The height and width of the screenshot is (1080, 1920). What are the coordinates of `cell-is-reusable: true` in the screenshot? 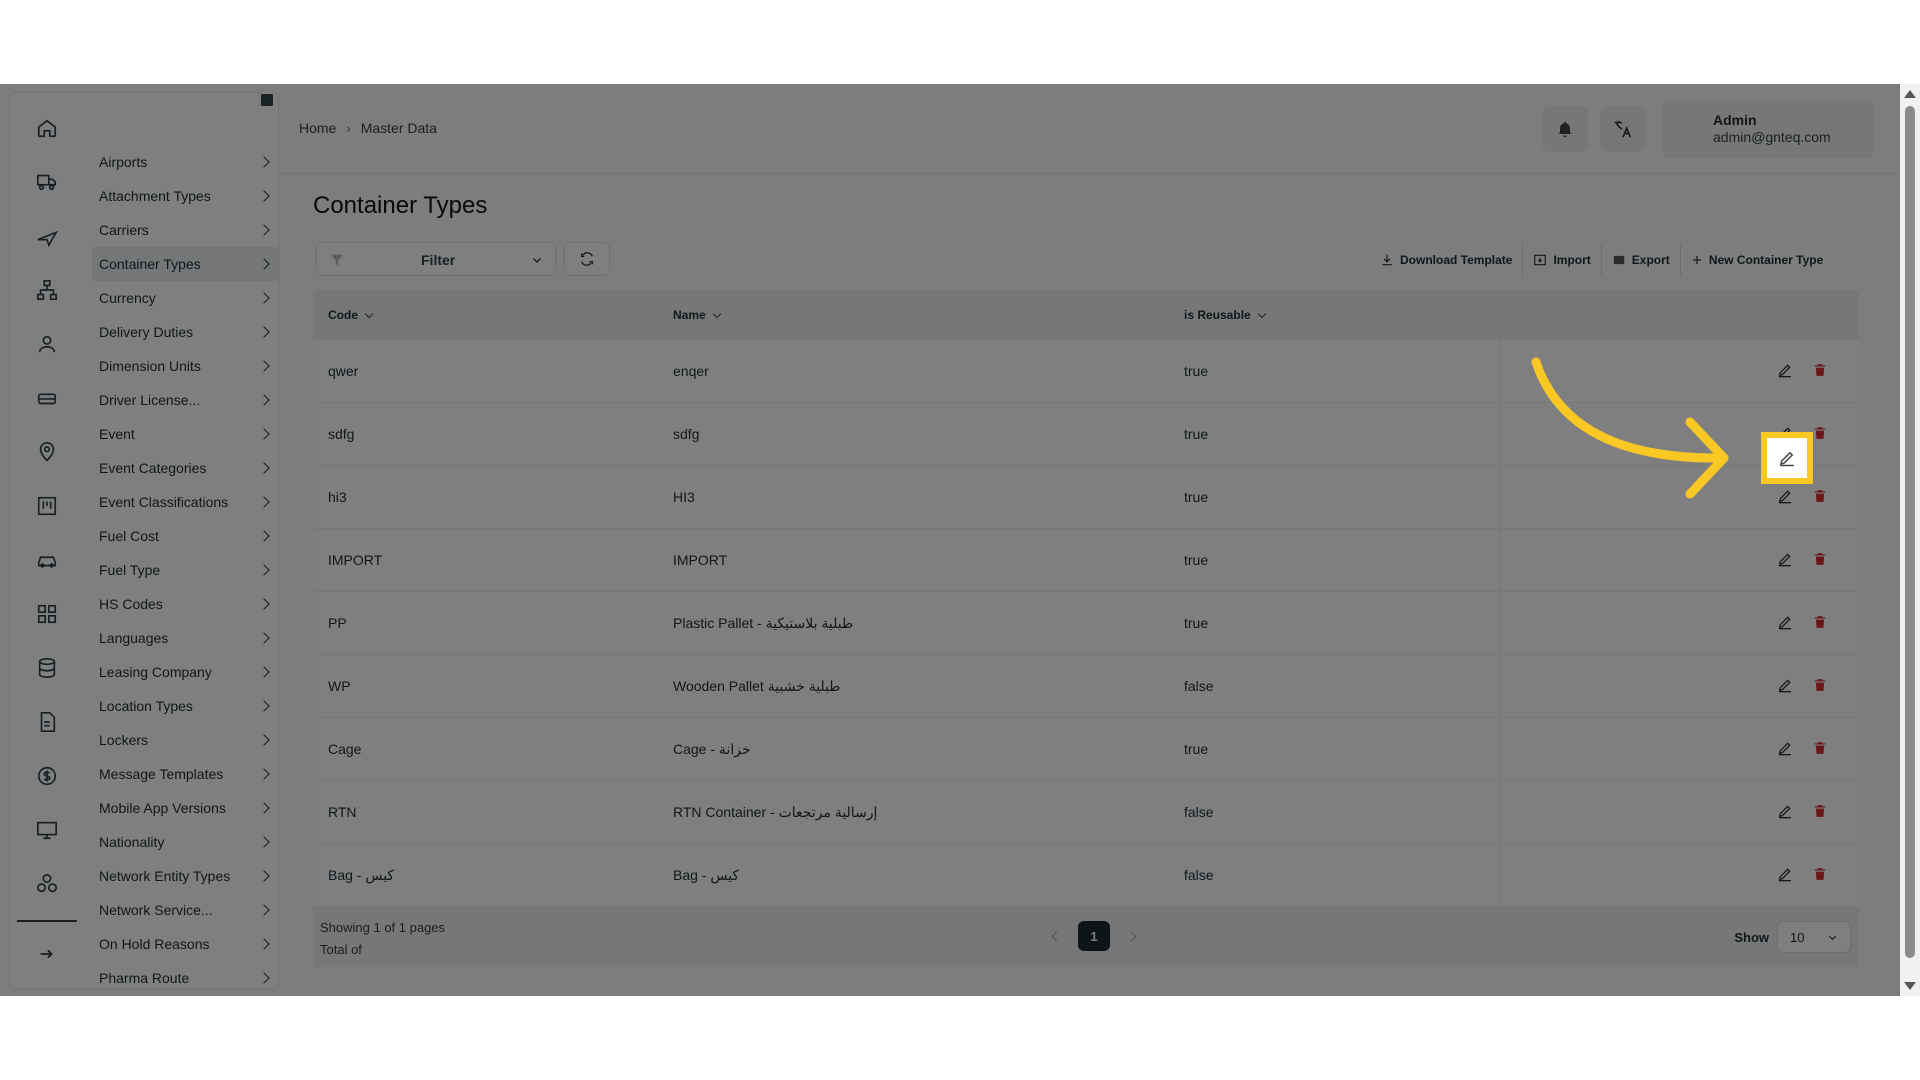 It's located at (1196, 623).